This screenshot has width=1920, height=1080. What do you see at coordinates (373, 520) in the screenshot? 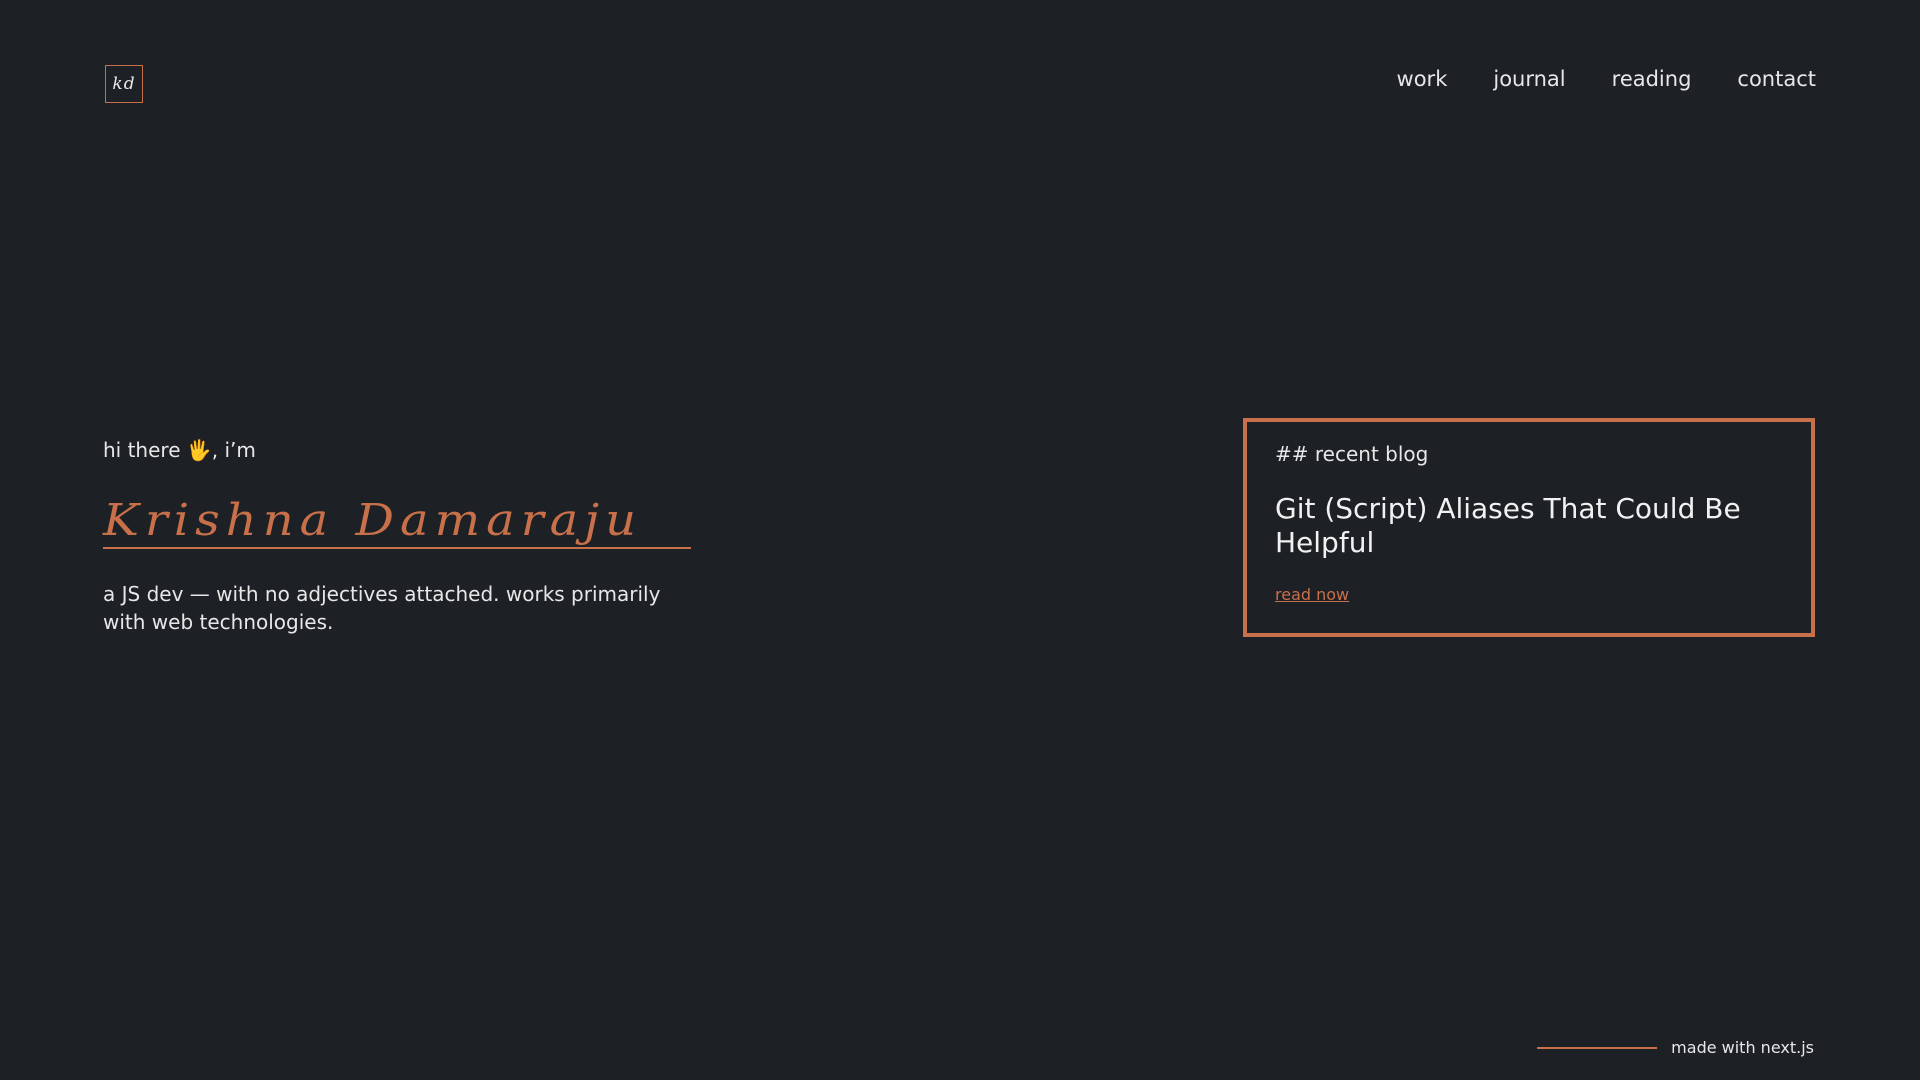
I see `name-text: Krishna Damaraju` at bounding box center [373, 520].